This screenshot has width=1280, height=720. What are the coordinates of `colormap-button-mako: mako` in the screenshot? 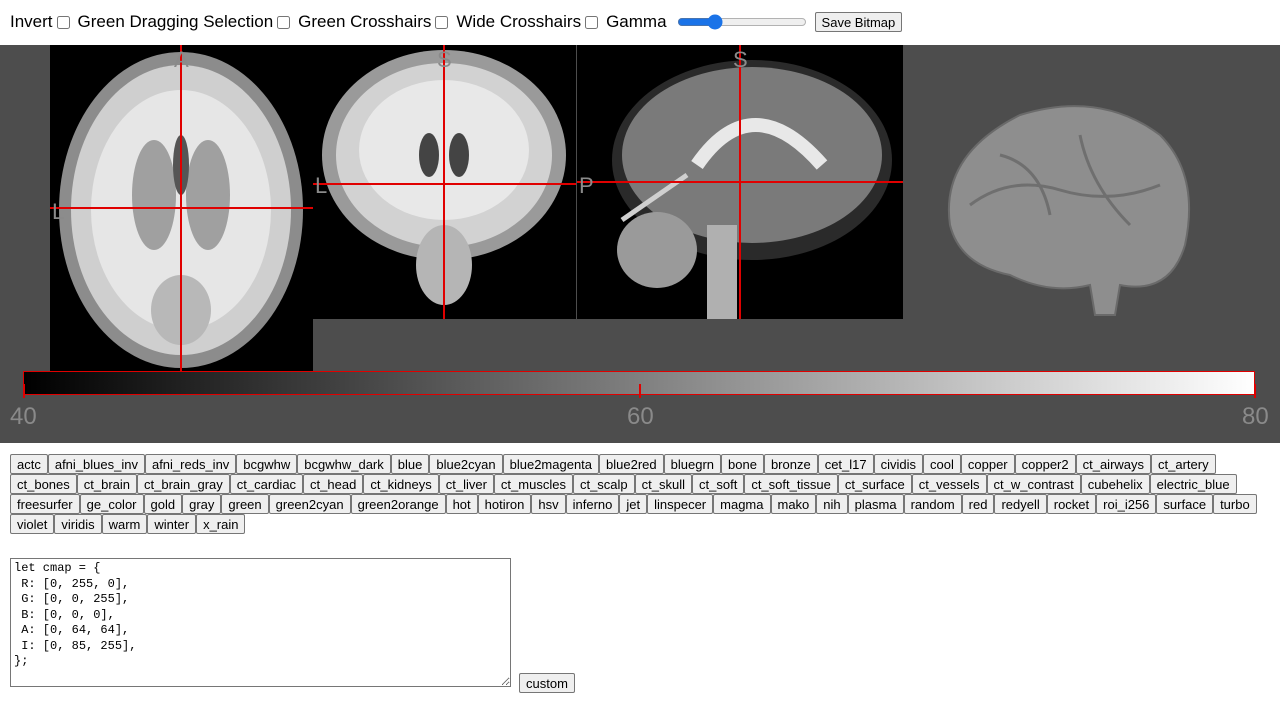 It's located at (793, 504).